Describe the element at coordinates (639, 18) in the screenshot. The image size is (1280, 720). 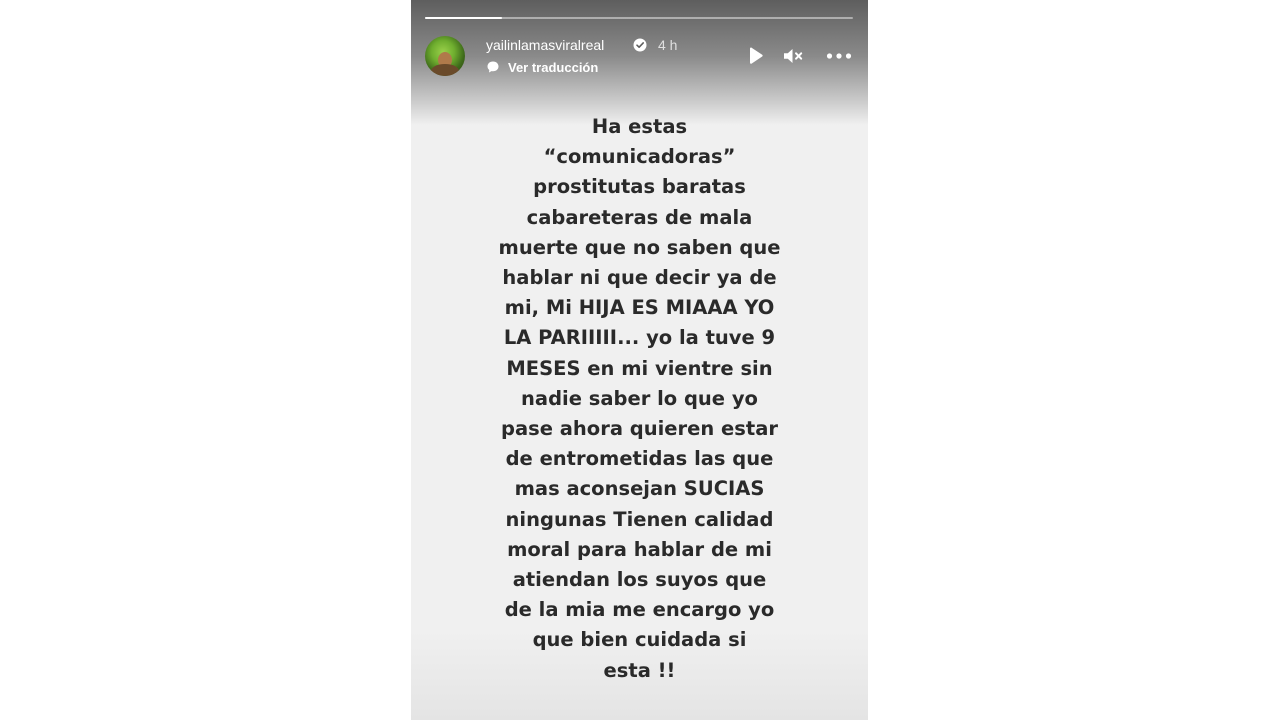
I see `story-progress-bar` at that location.